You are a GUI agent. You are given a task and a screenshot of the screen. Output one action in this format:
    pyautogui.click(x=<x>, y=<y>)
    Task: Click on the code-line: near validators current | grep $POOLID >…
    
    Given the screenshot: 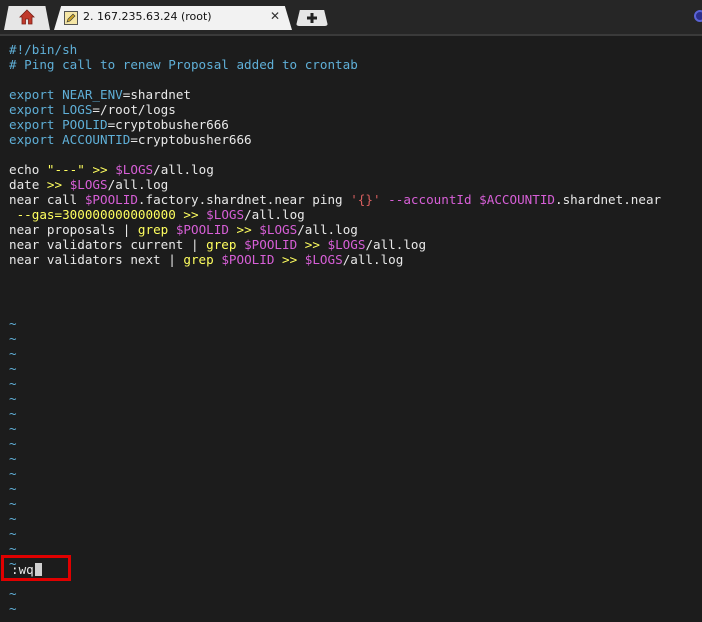 What is the action you would take?
    pyautogui.click(x=355, y=244)
    